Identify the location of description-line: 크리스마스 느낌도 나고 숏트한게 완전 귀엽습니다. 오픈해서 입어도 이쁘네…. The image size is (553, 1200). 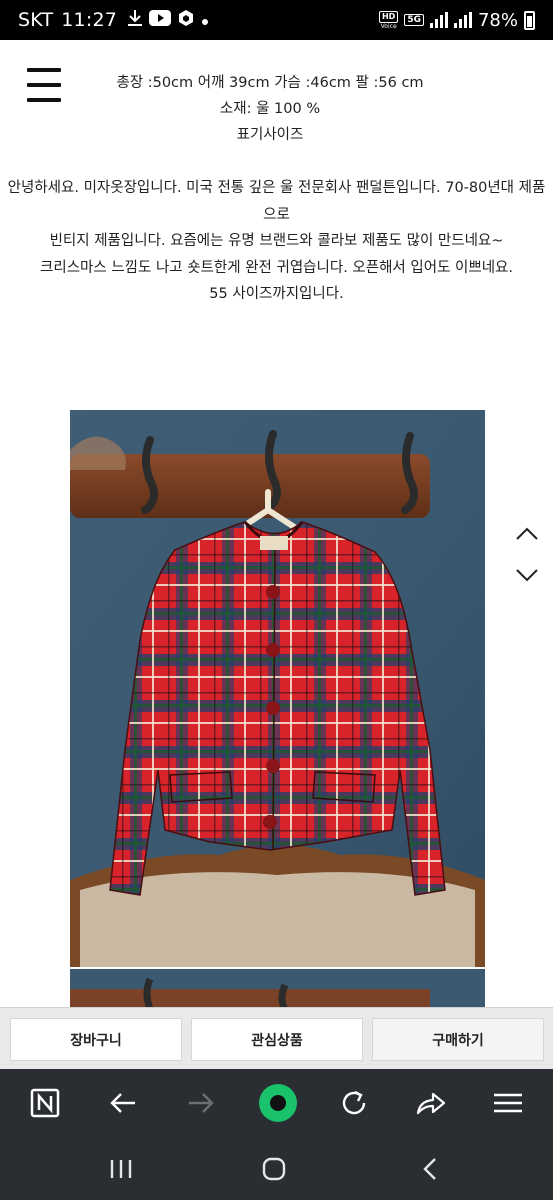
(276, 267).